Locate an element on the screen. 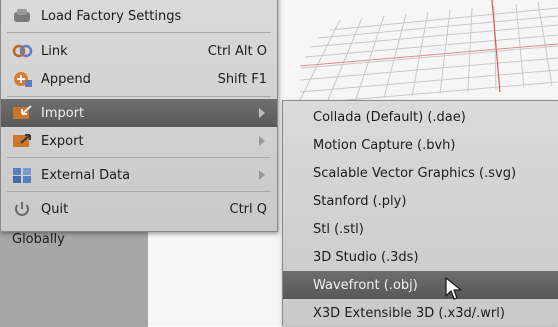 This screenshot has height=327, width=558. mouse-cursor-icon is located at coordinates (453, 288).